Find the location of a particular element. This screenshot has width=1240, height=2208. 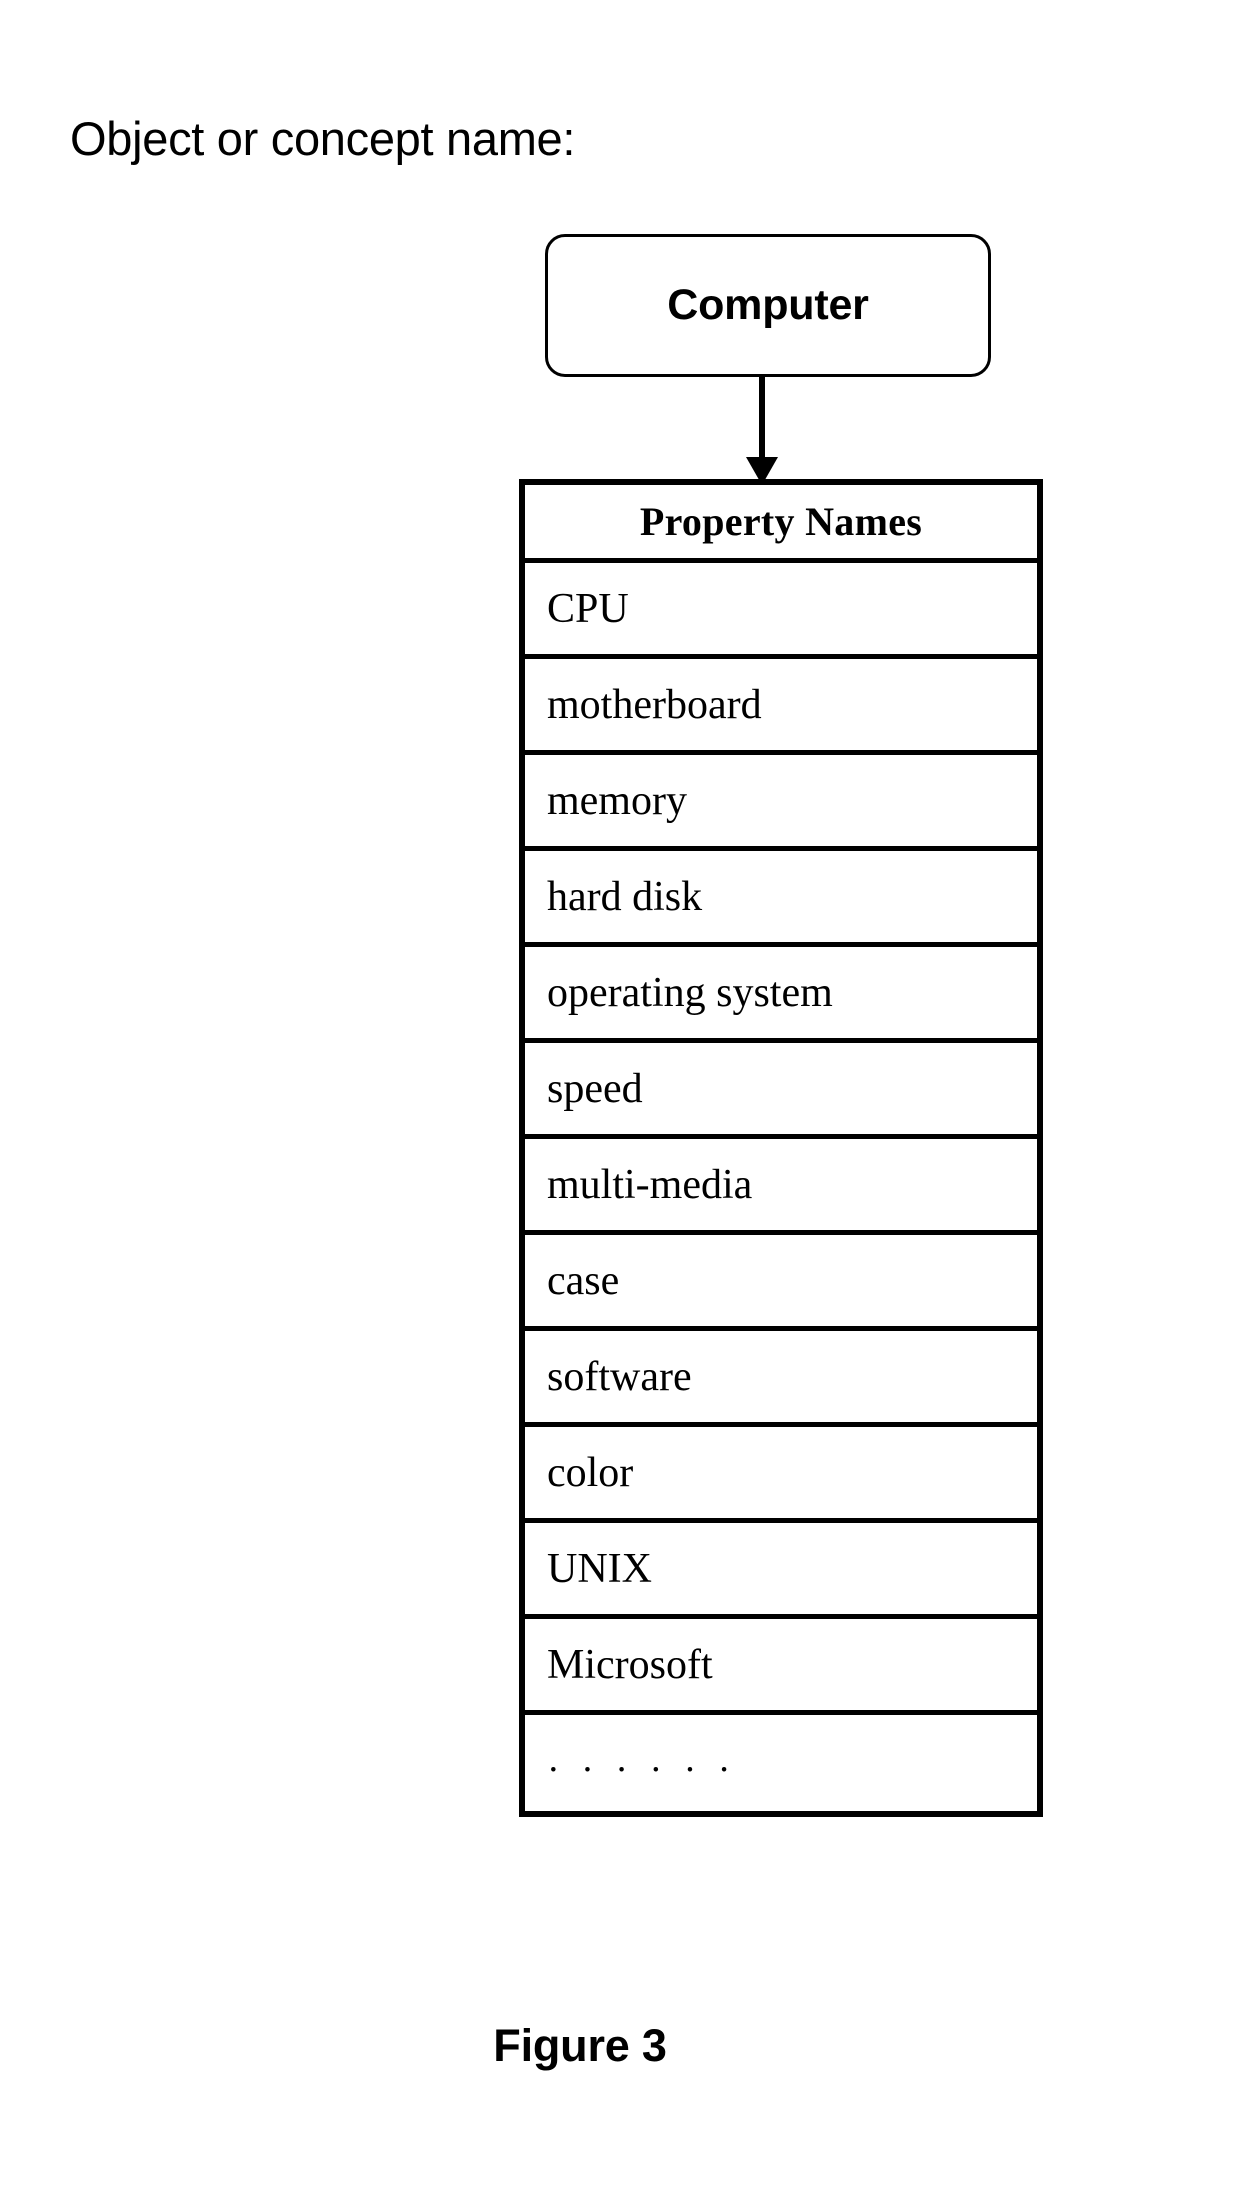

table-header-row: Property Names is located at coordinates (781, 524).